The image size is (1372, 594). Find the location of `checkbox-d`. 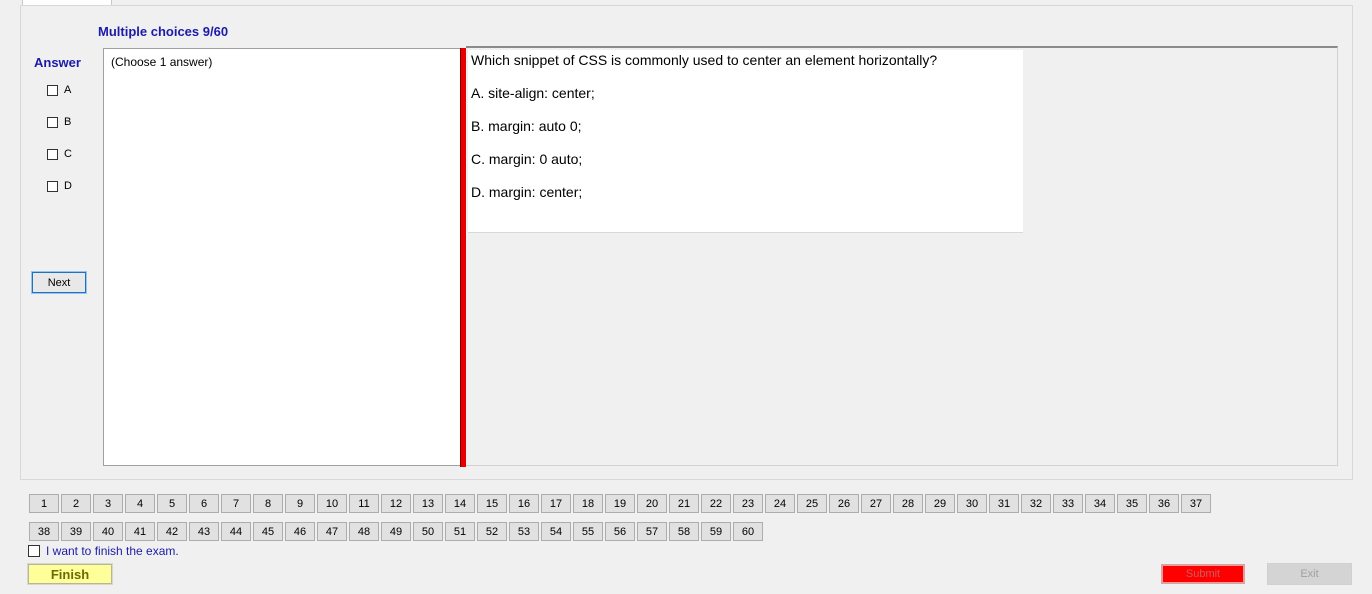

checkbox-d is located at coordinates (52, 186).